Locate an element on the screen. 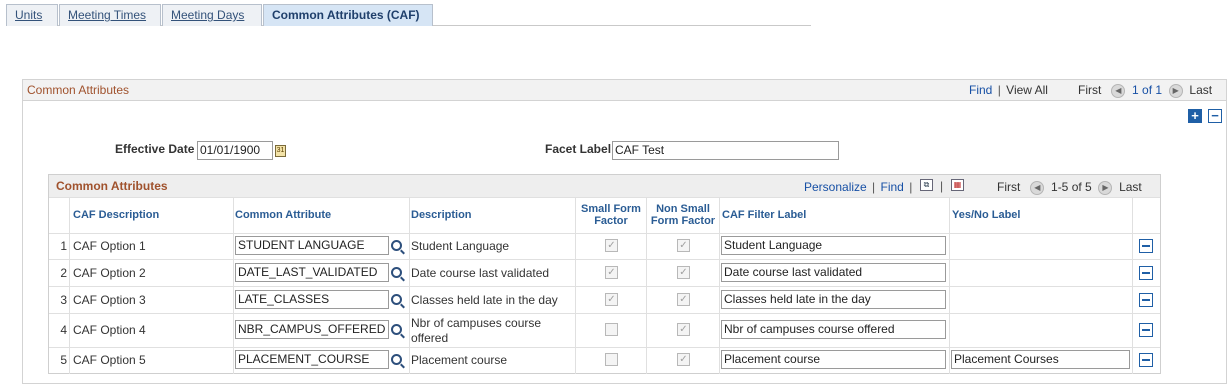  grid-first-label: First is located at coordinates (1009, 187).